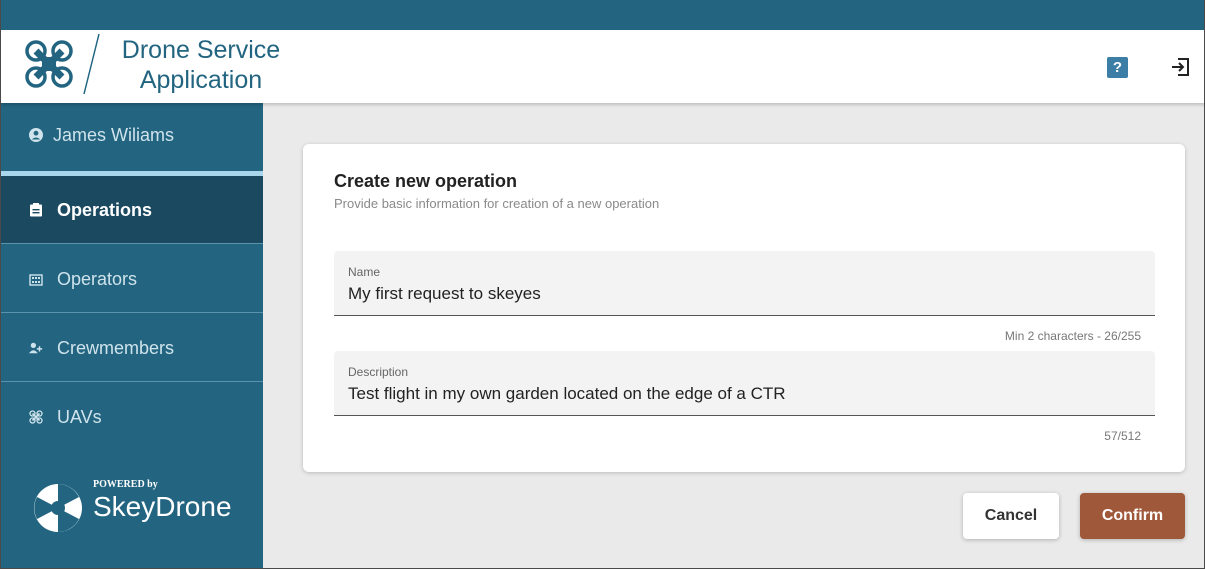 The height and width of the screenshot is (569, 1205). I want to click on building-icon, so click(36, 280).